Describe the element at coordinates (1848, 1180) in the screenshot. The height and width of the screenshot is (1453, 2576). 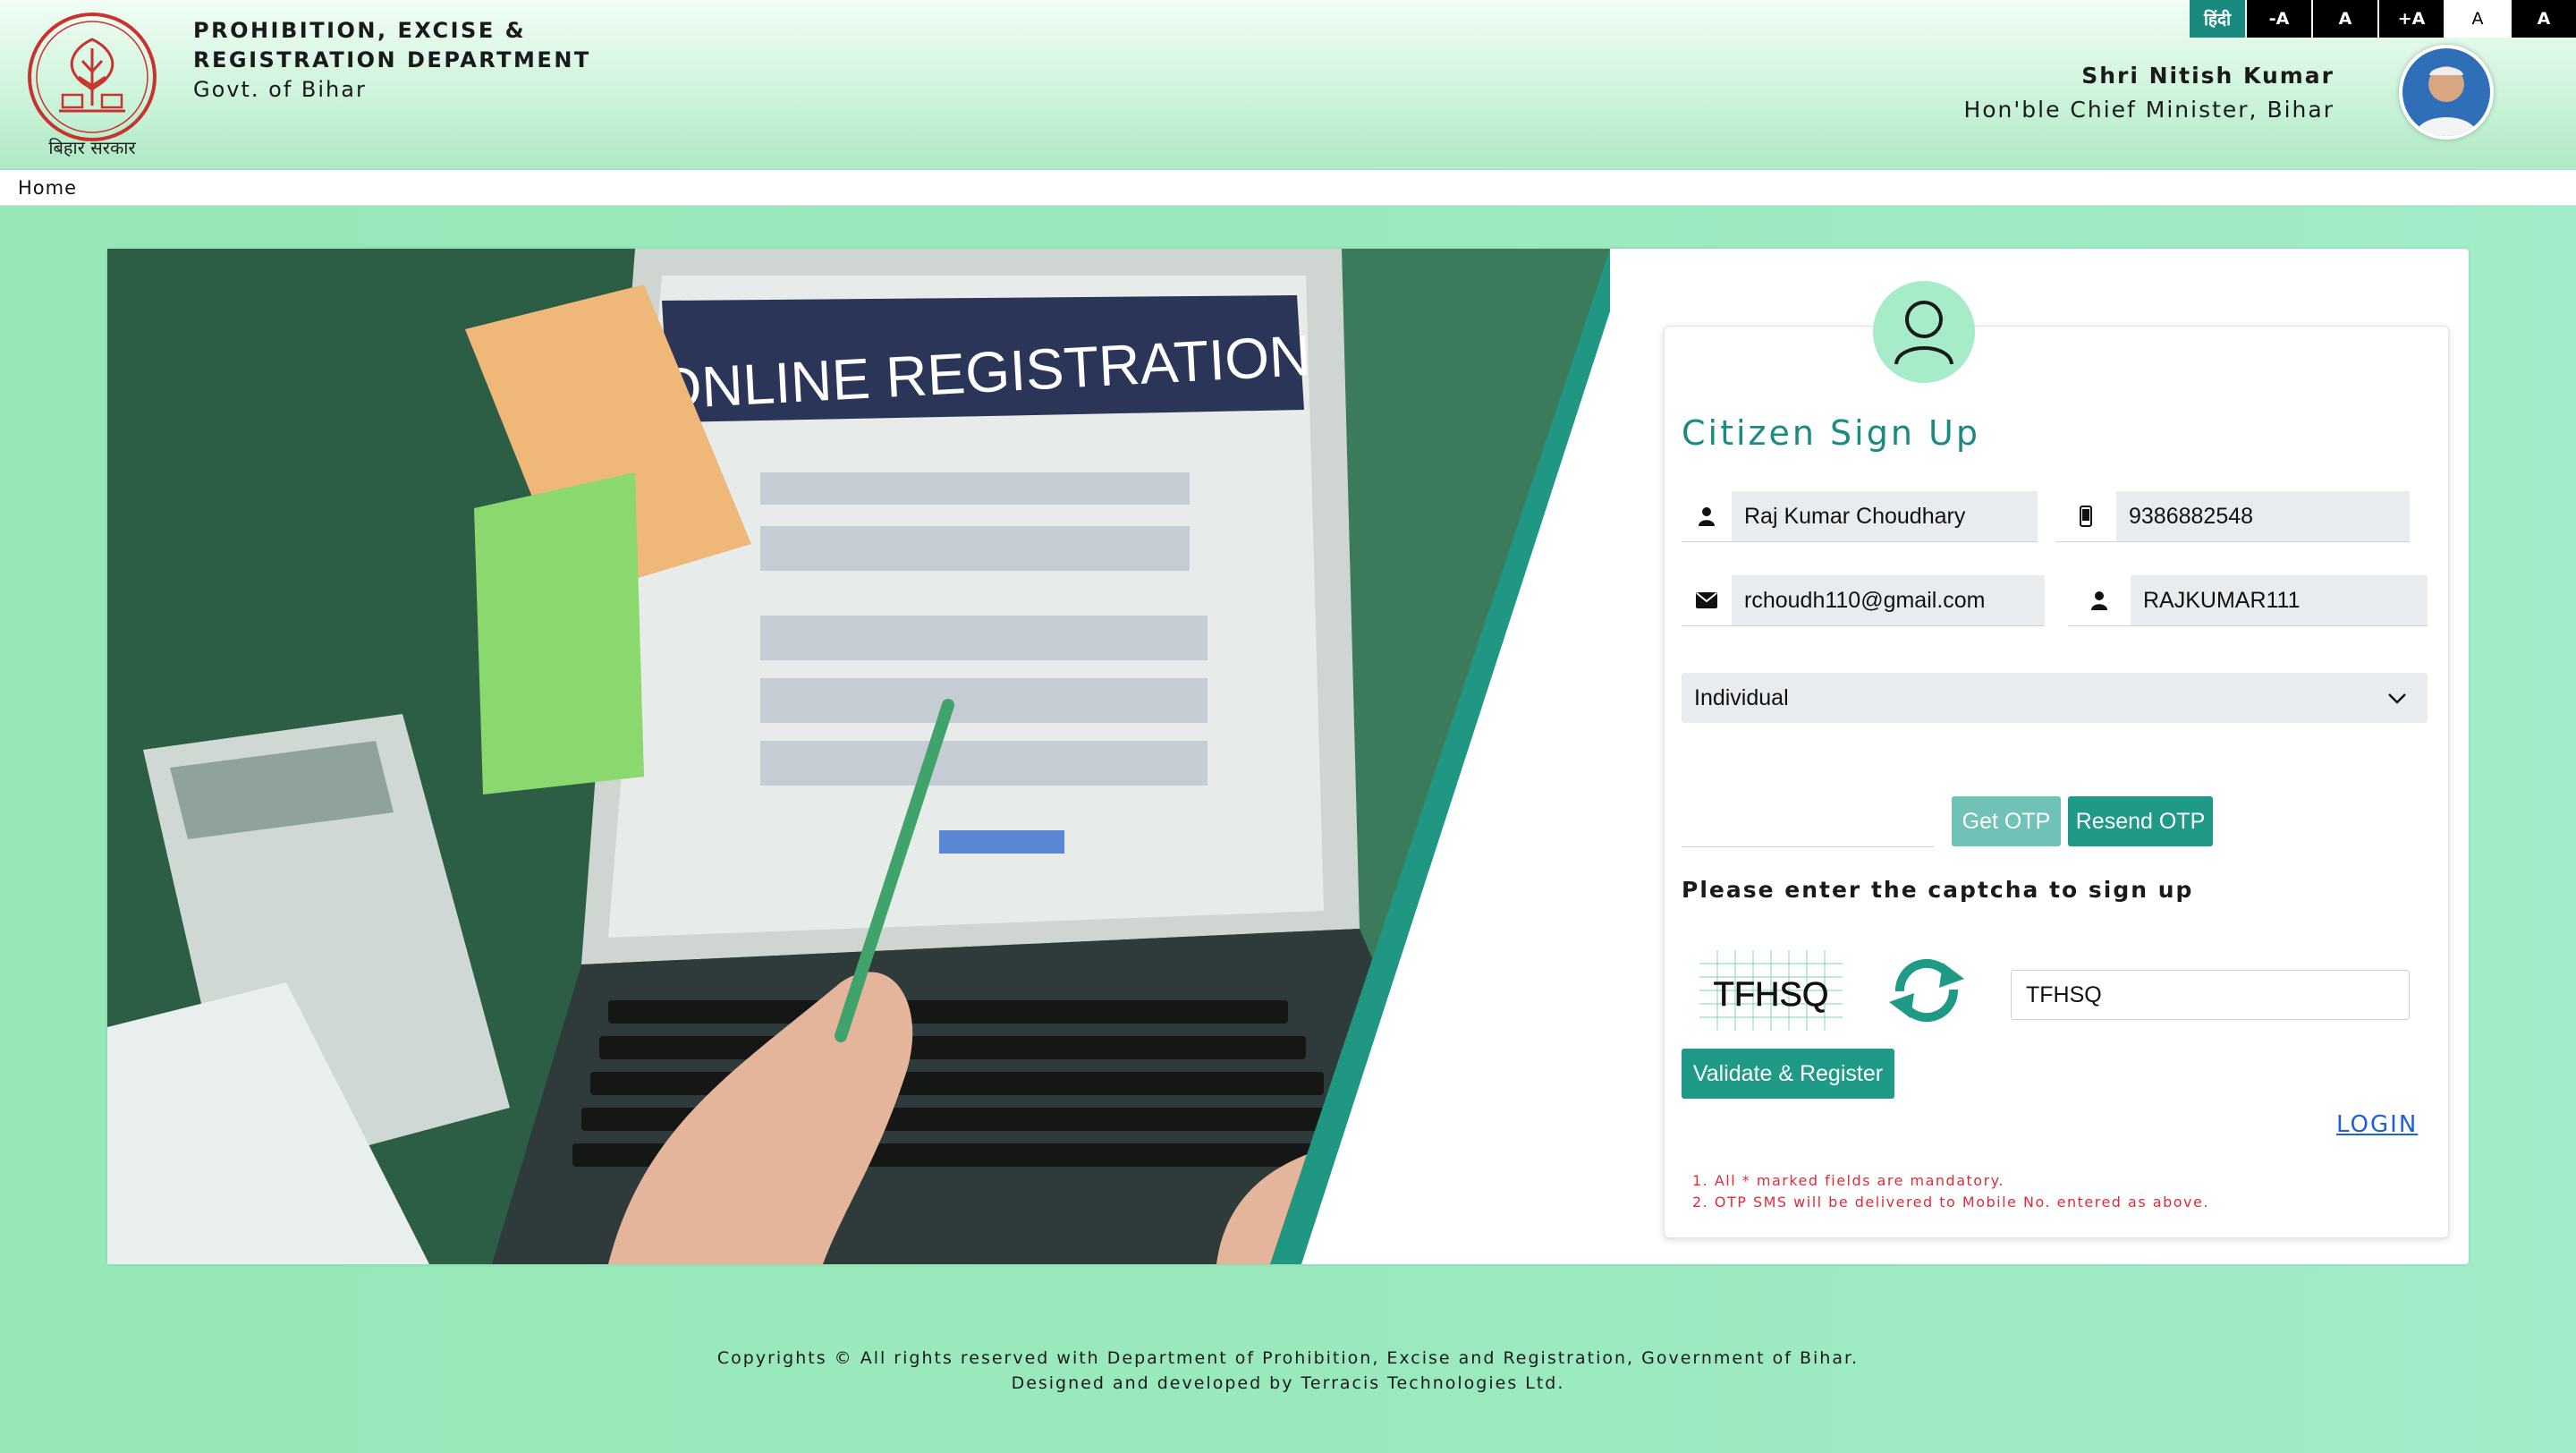
I see `note-mandatory: 1. All * marked fields are mandatory.` at that location.